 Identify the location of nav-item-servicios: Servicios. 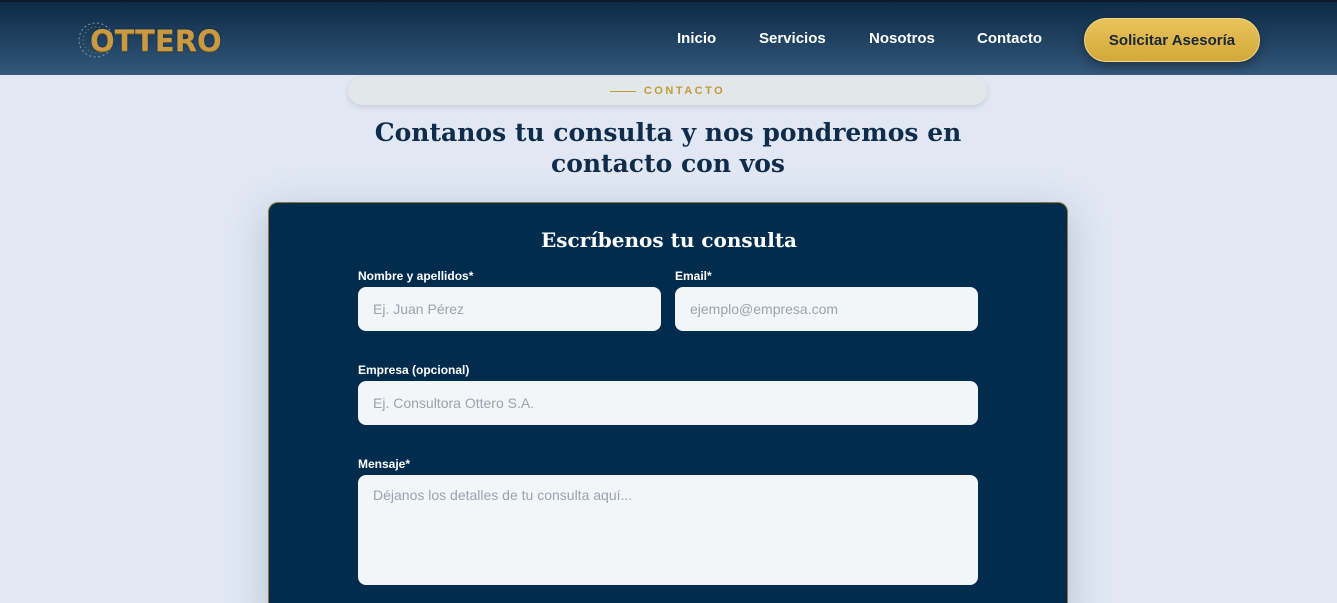
(792, 38).